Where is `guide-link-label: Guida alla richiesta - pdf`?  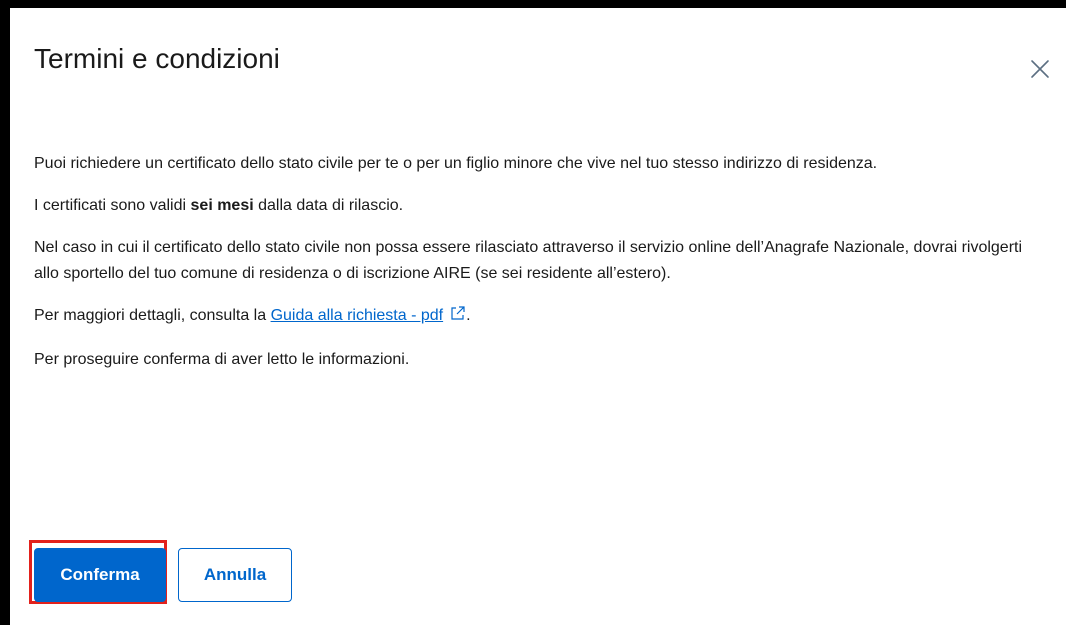 guide-link-label: Guida alla richiesta - pdf is located at coordinates (357, 315).